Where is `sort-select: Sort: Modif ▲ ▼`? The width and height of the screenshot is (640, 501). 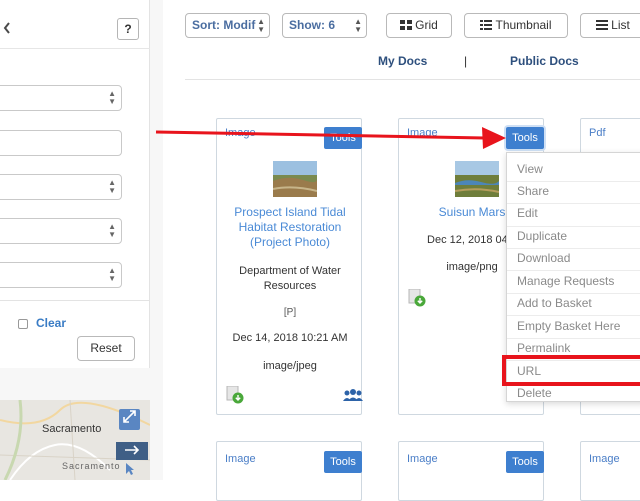
sort-select: Sort: Modif ▲ ▼ is located at coordinates (227, 25).